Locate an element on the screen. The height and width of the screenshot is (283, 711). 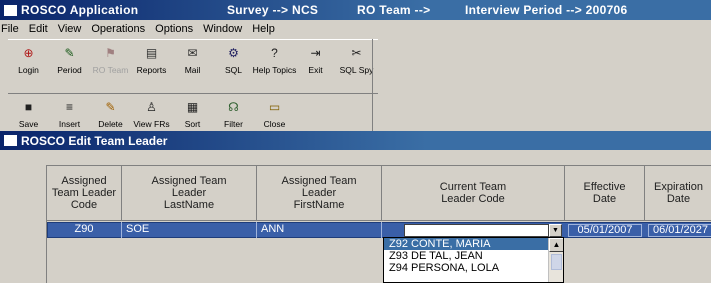
toolbar-button-label: Exit is located at coordinates (315, 70).